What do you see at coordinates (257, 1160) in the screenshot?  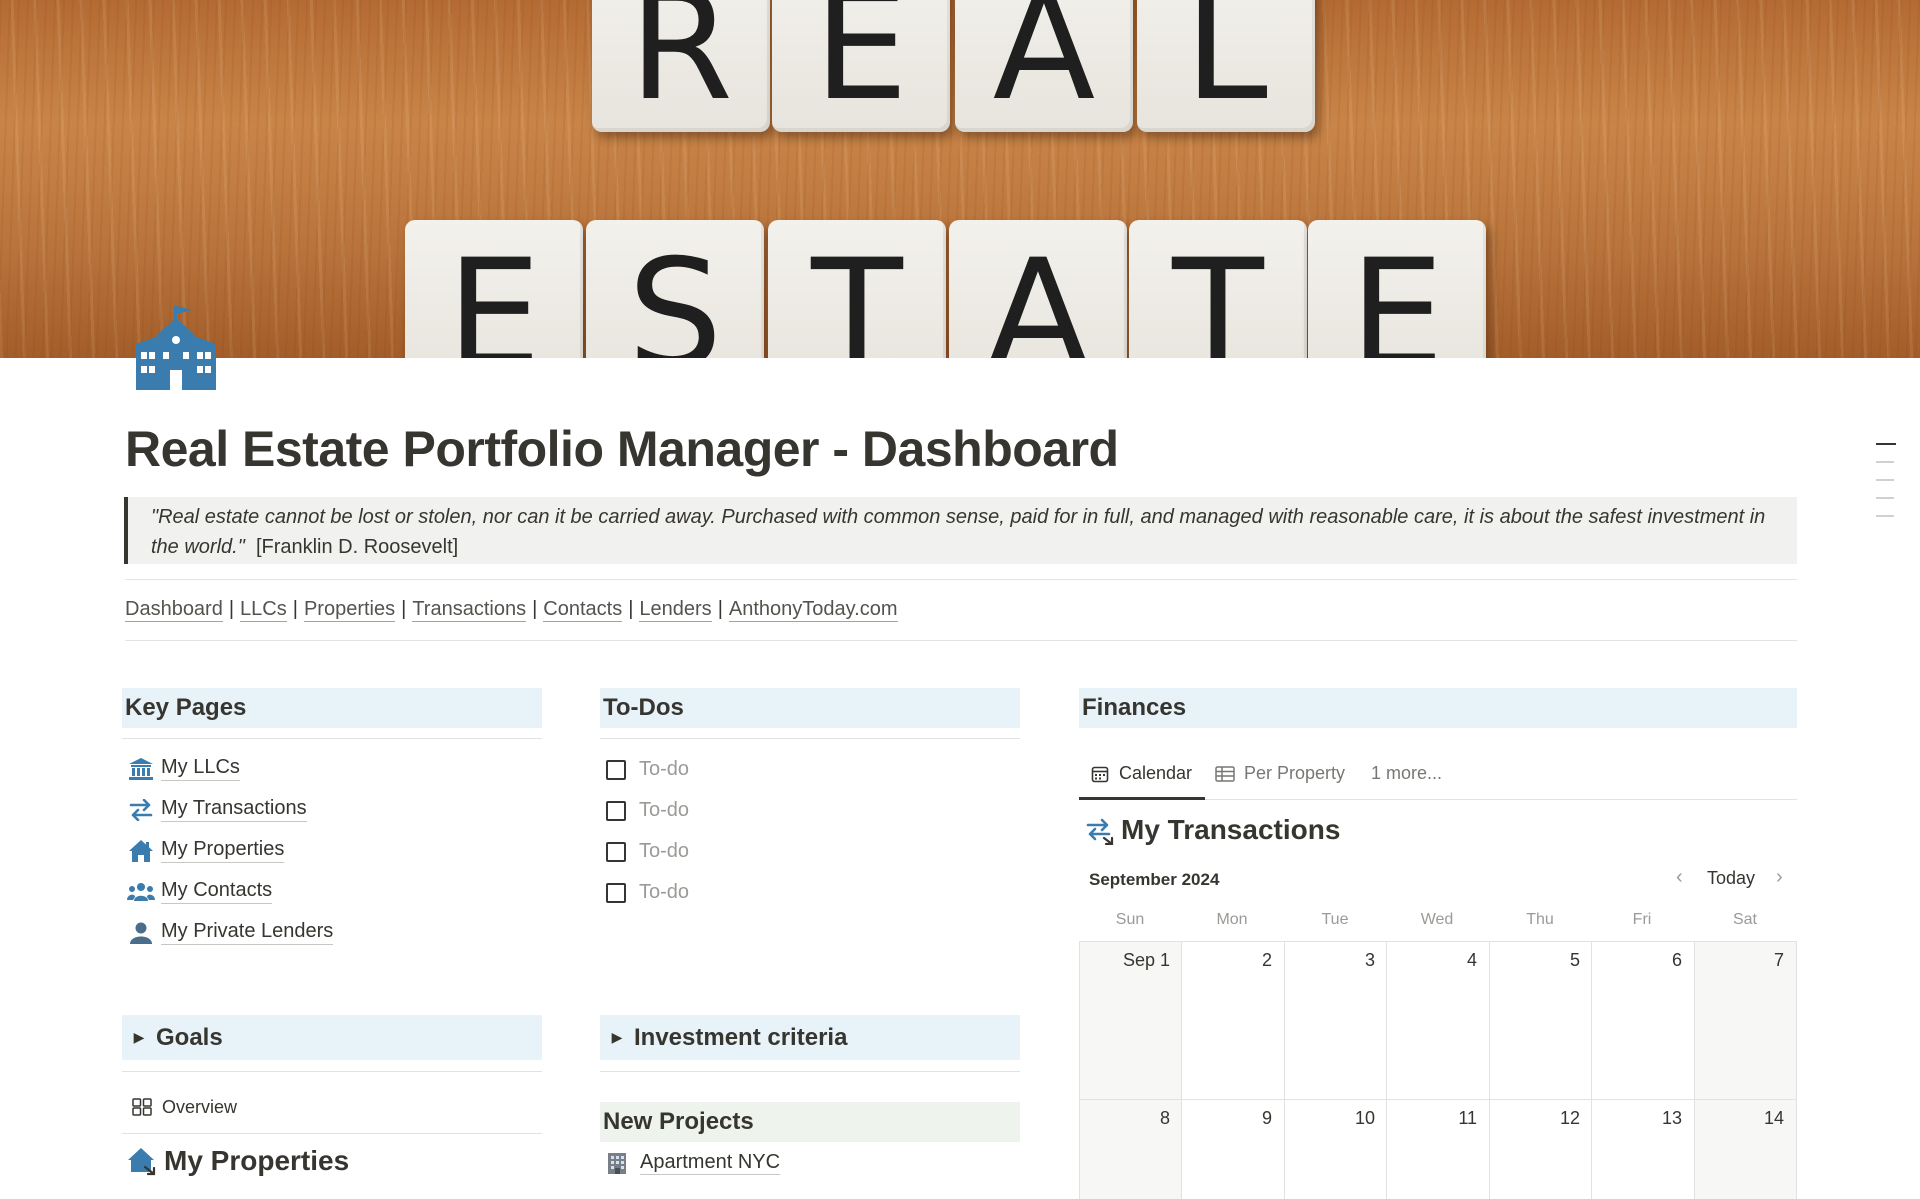 I see `db-title-text: My Properties` at bounding box center [257, 1160].